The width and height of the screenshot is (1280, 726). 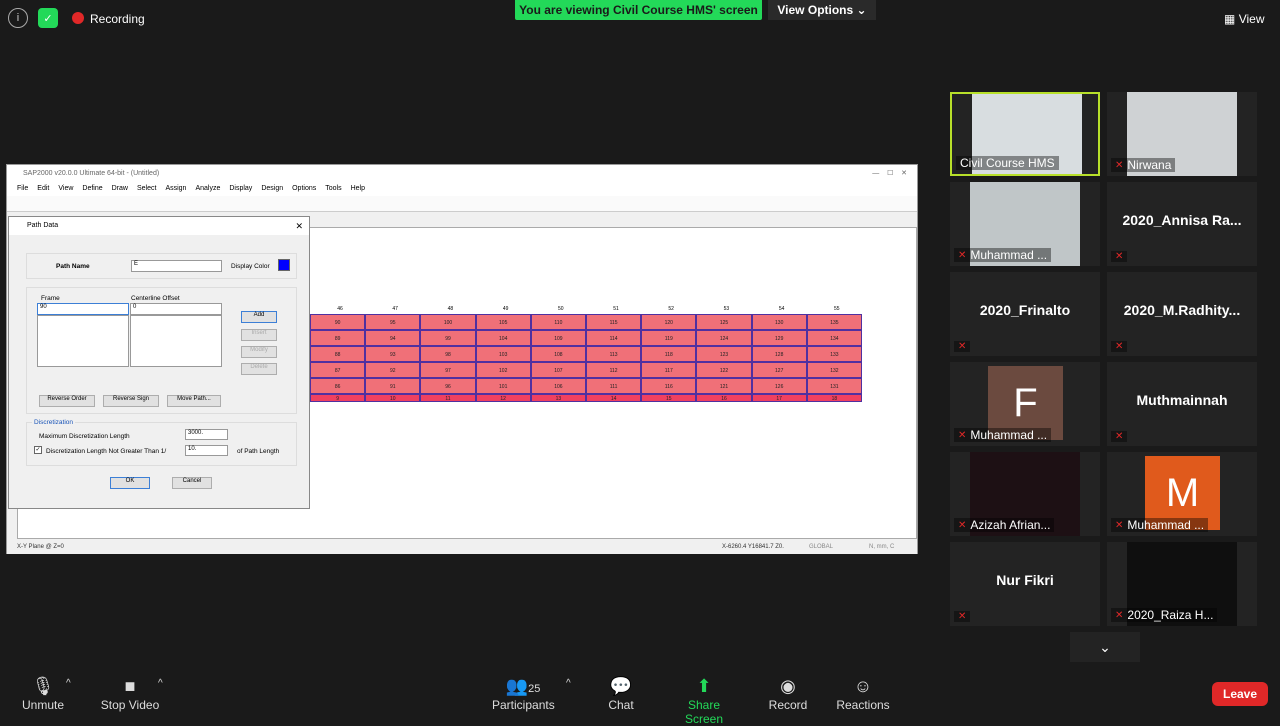 What do you see at coordinates (1105, 647) in the screenshot?
I see `chevron-down-icon: ⌄` at bounding box center [1105, 647].